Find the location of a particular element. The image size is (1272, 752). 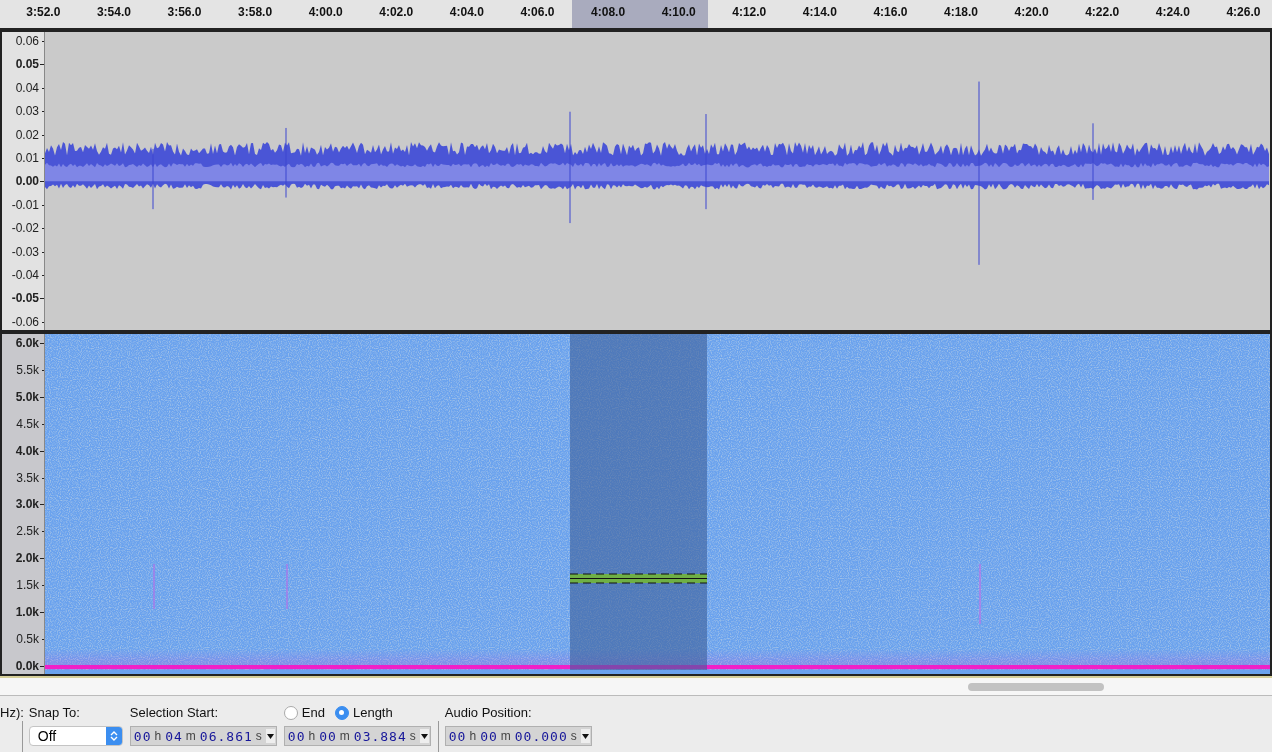

timeline-ruler: 3:52.0 3:54.0 3:56.0 3:58.0 4:00.0 4:02.0 4:04.0 4:06.0 4:08.0 4:10.0 4:12.0 4:14.0 4:16.0 4:18.0 4:20.0 4:22.0 4:24.0 4:26.0 is located at coordinates (636, 15).